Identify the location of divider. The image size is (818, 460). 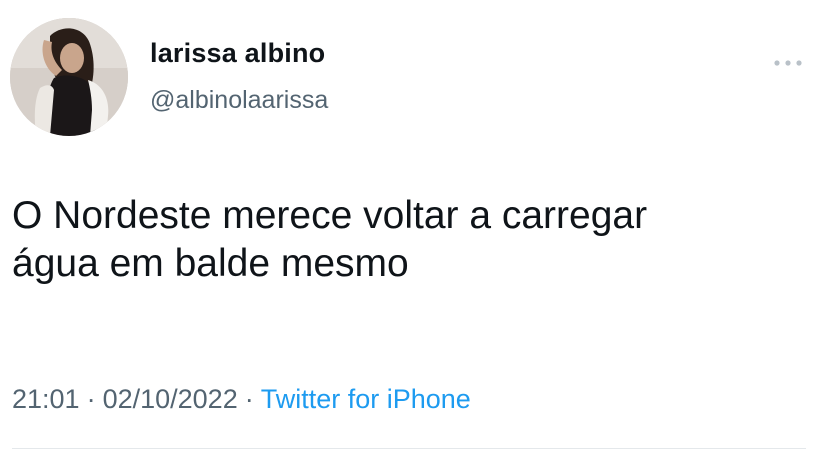
(409, 448).